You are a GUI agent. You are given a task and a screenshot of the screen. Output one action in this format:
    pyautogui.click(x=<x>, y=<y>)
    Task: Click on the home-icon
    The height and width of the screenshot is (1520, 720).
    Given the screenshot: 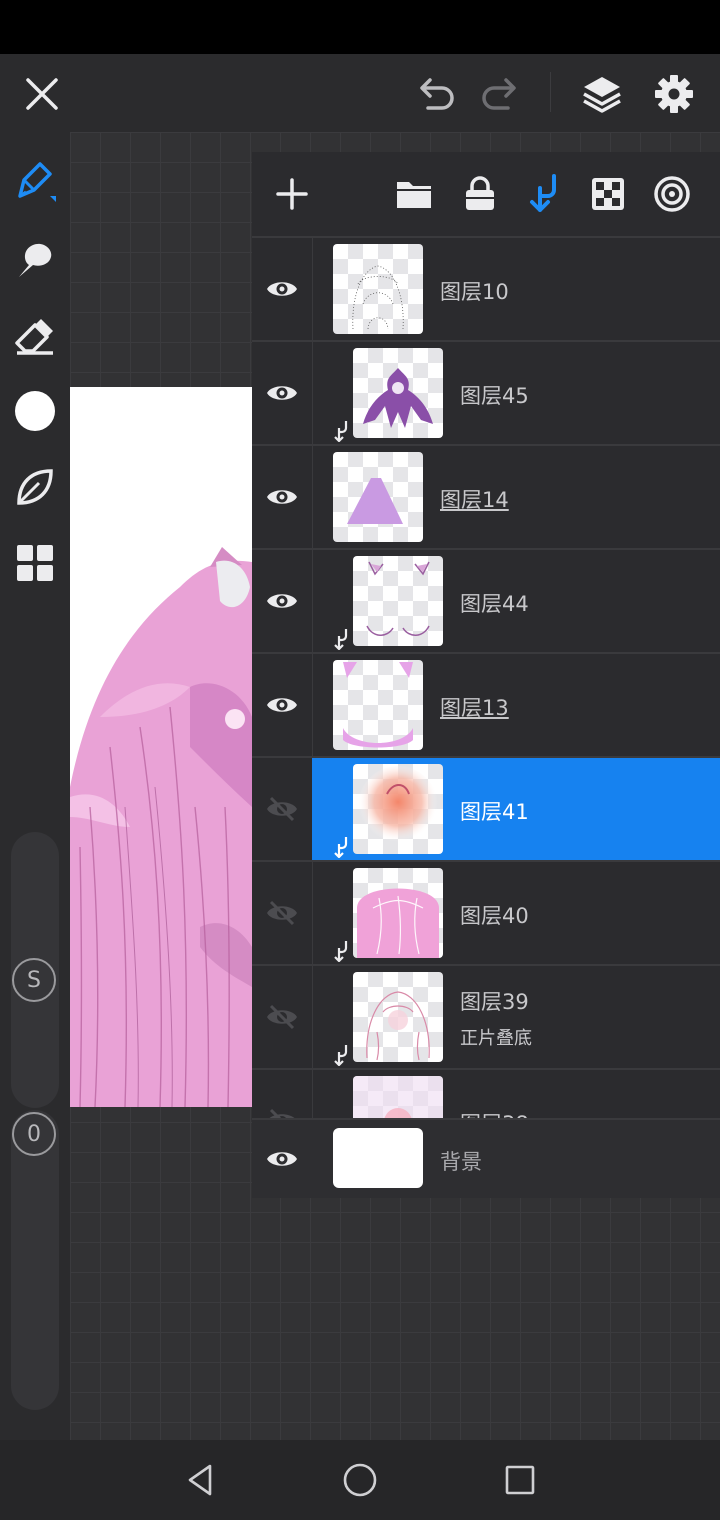 What is the action you would take?
    pyautogui.click(x=360, y=1480)
    